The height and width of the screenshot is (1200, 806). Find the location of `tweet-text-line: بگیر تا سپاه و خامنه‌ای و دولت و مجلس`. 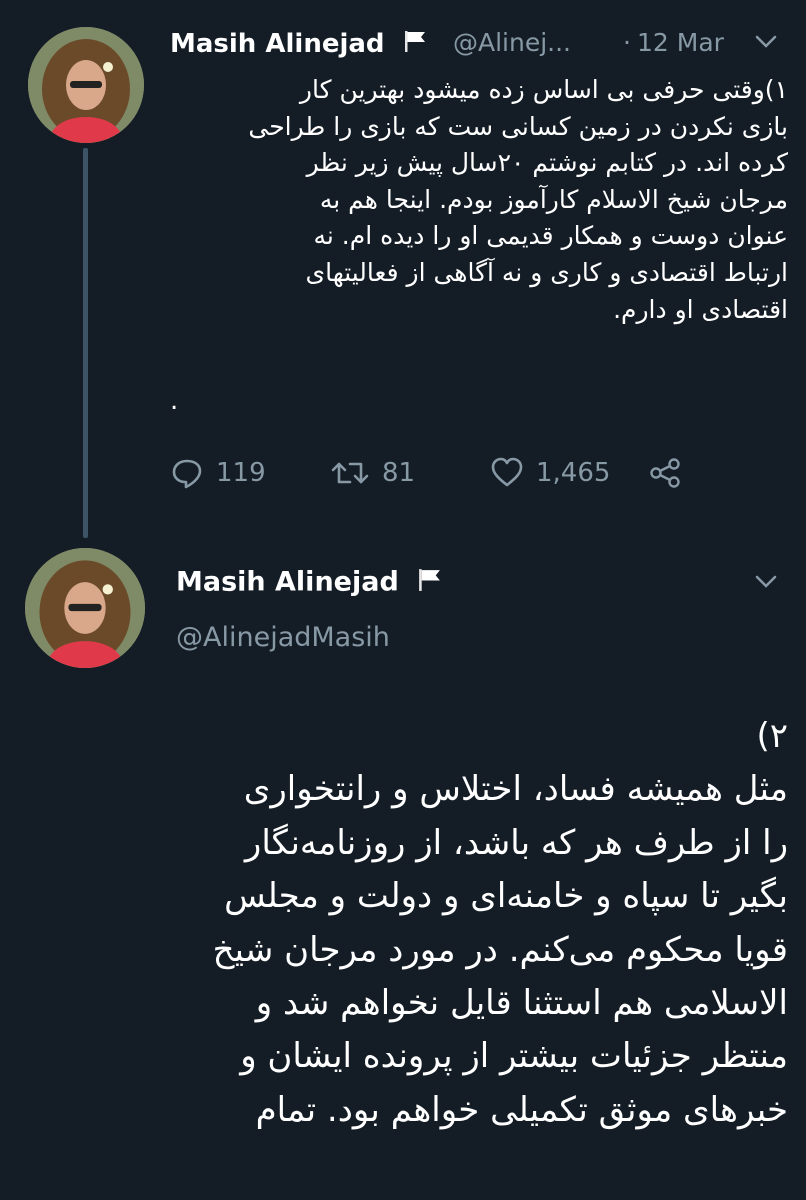

tweet-text-line: بگیر تا سپاه و خامنه‌ای و دولت و مجلس is located at coordinates (506, 896).